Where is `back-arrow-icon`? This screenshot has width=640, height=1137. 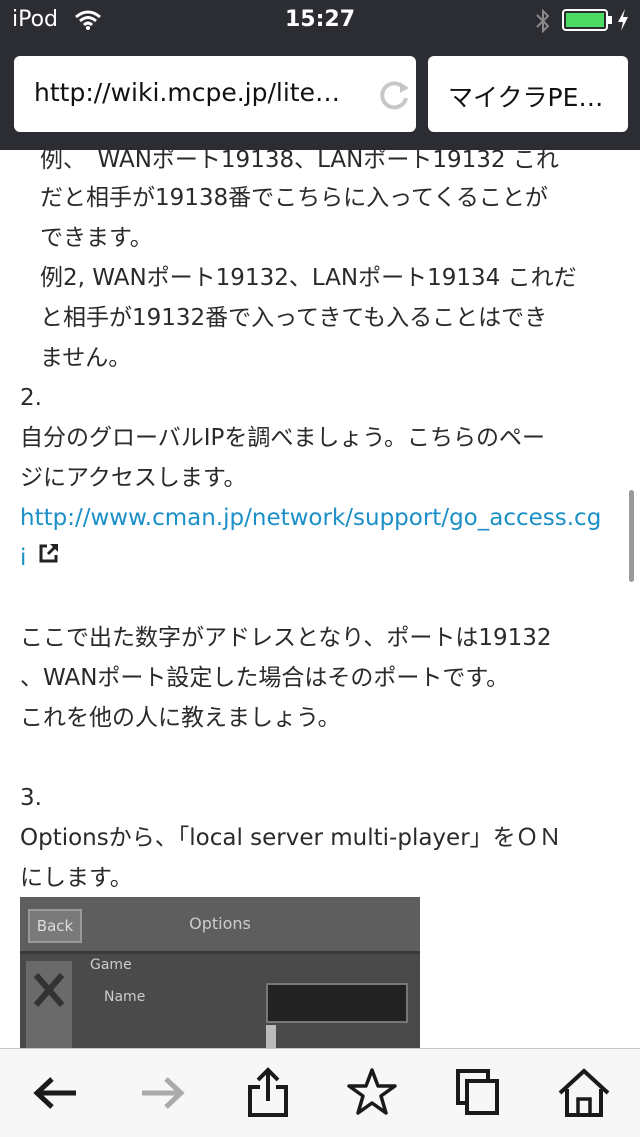 back-arrow-icon is located at coordinates (56, 1093).